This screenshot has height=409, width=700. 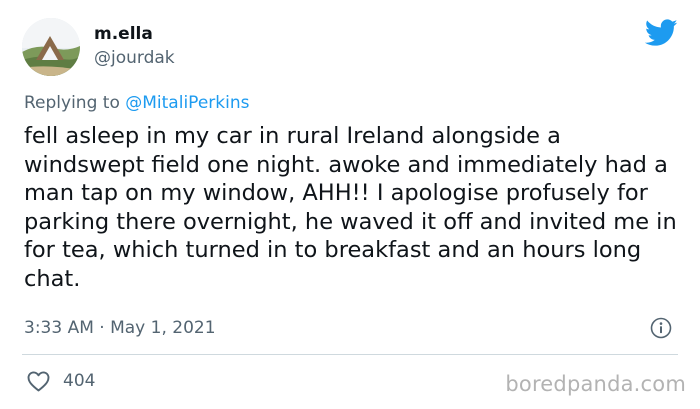 I want to click on twitter-bird-icon, so click(x=661, y=33).